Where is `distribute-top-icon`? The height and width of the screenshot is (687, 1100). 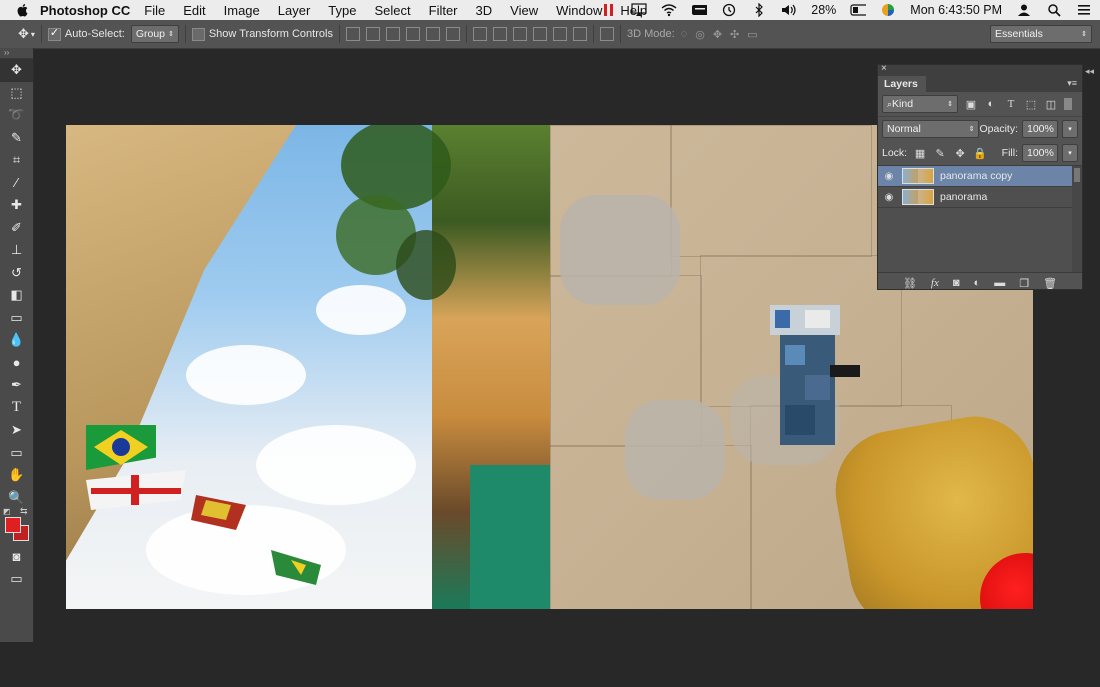
distribute-top-icon is located at coordinates (479, 34).